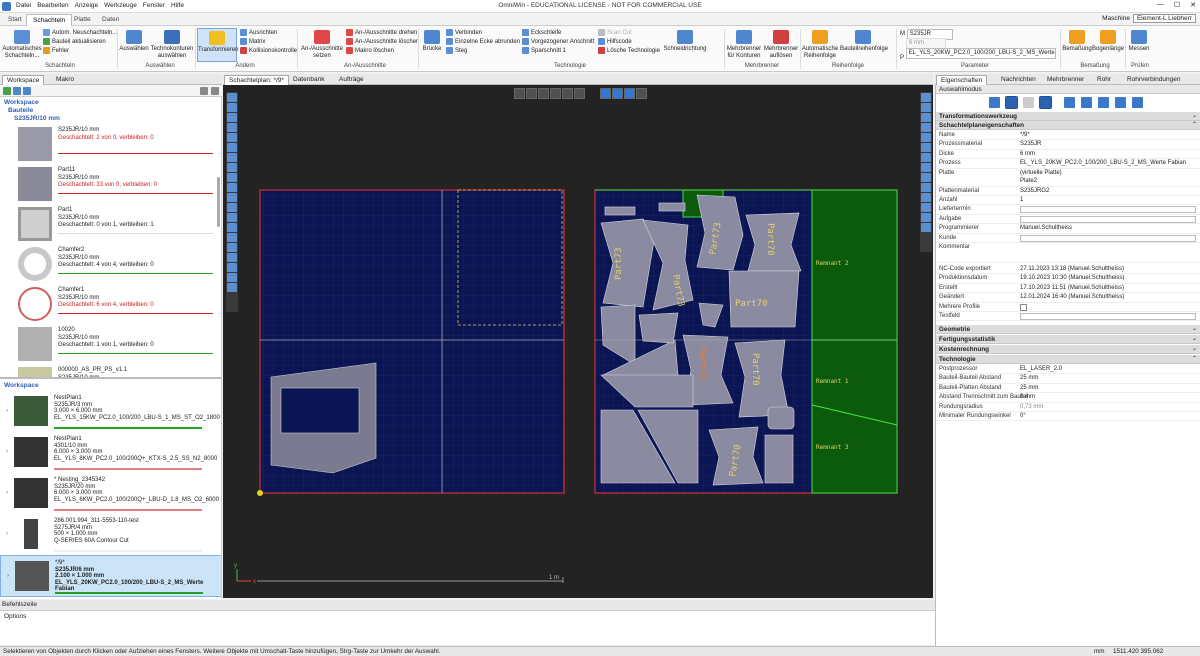 The width and height of the screenshot is (1200, 656). What do you see at coordinates (1068, 417) in the screenshot?
I see `technology-row: Minimaler Rundungswinkel 0°` at bounding box center [1068, 417].